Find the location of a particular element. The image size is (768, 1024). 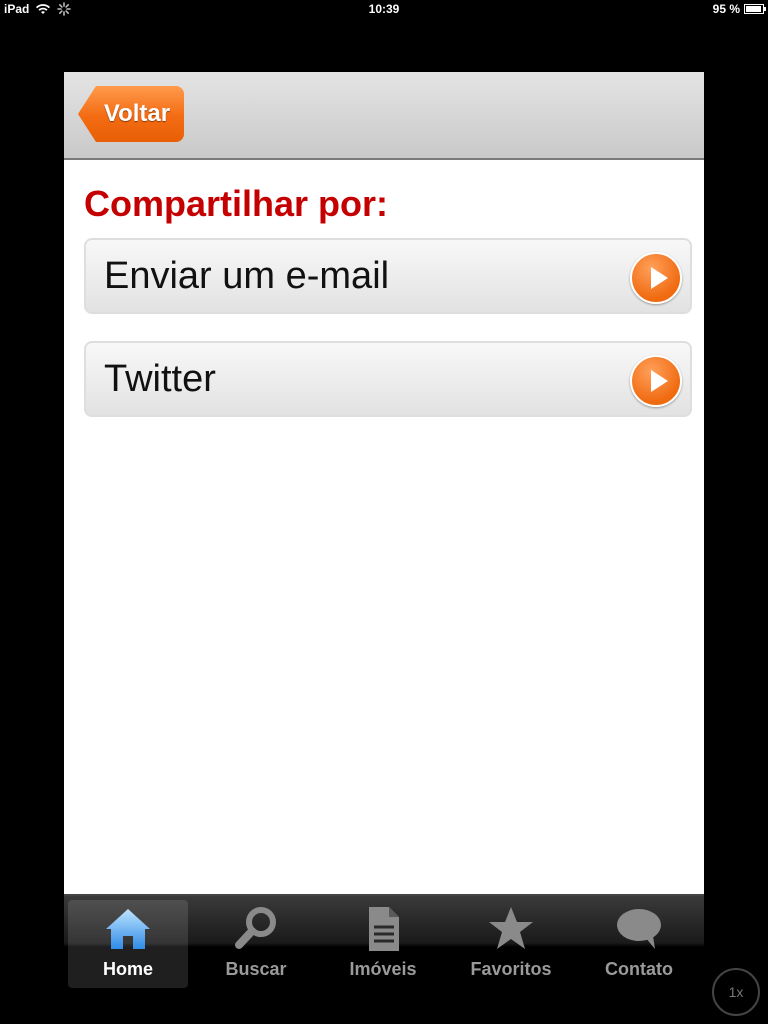

tab-search: Buscar is located at coordinates (256, 944).